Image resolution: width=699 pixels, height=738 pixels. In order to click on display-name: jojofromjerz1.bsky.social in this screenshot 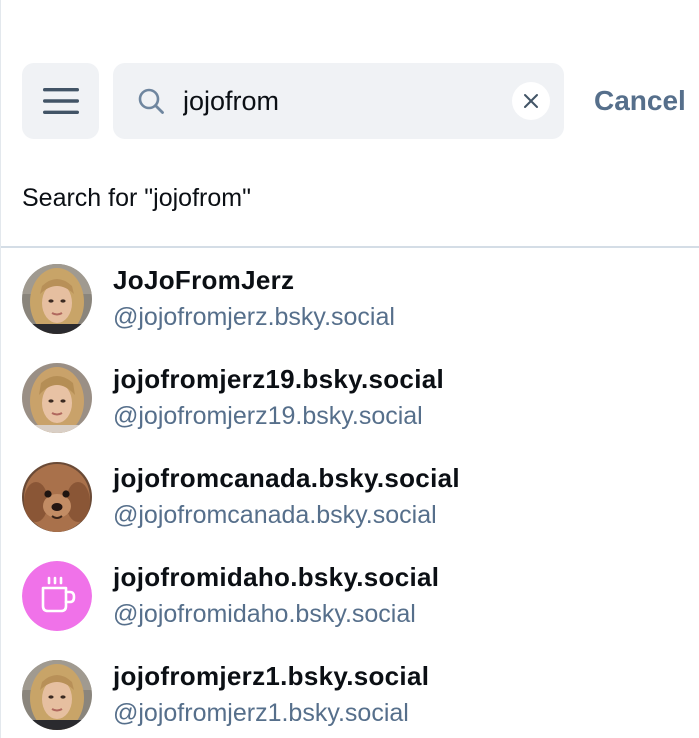, I will do `click(271, 676)`.